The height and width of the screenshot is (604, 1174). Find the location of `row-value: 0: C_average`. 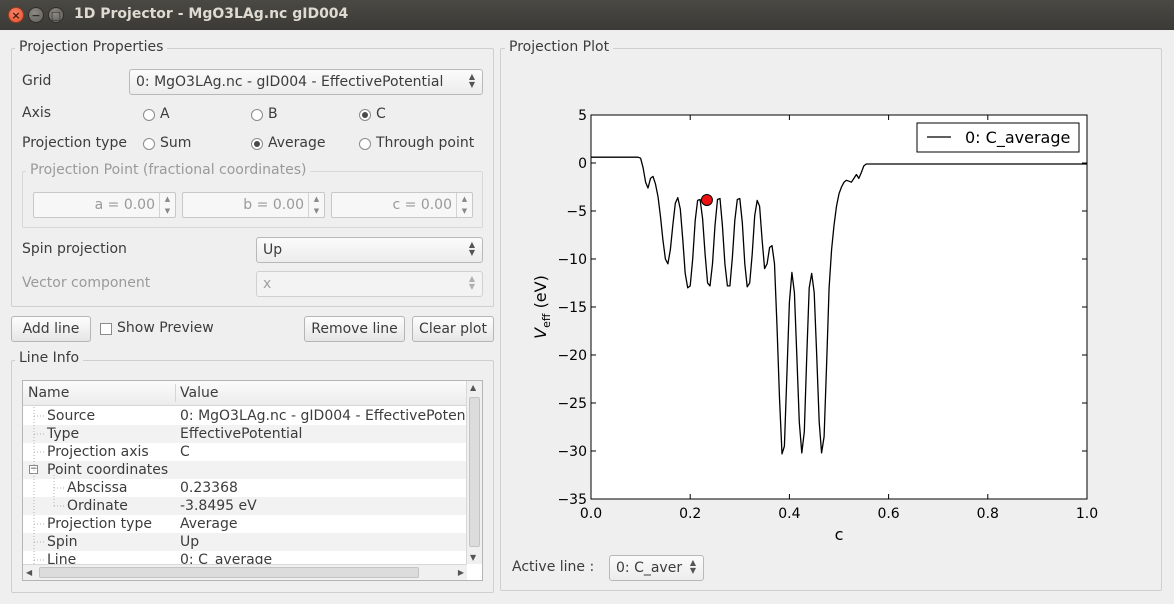

row-value: 0: C_average is located at coordinates (226, 558).